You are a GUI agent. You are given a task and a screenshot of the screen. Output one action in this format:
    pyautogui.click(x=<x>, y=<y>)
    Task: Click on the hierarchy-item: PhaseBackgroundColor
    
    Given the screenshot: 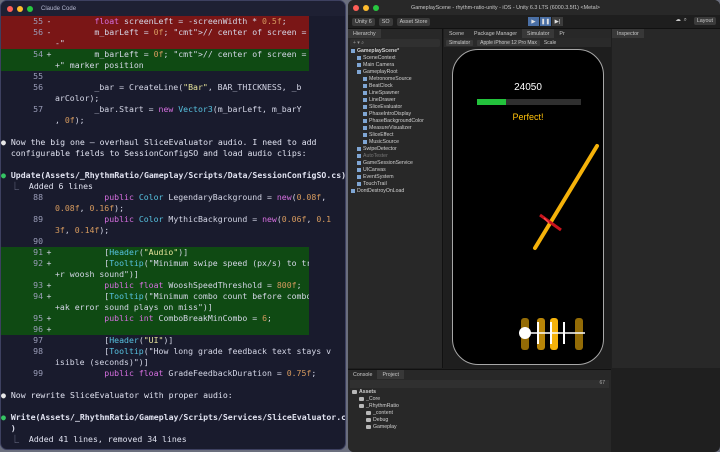 What is the action you would take?
    pyautogui.click(x=395, y=121)
    